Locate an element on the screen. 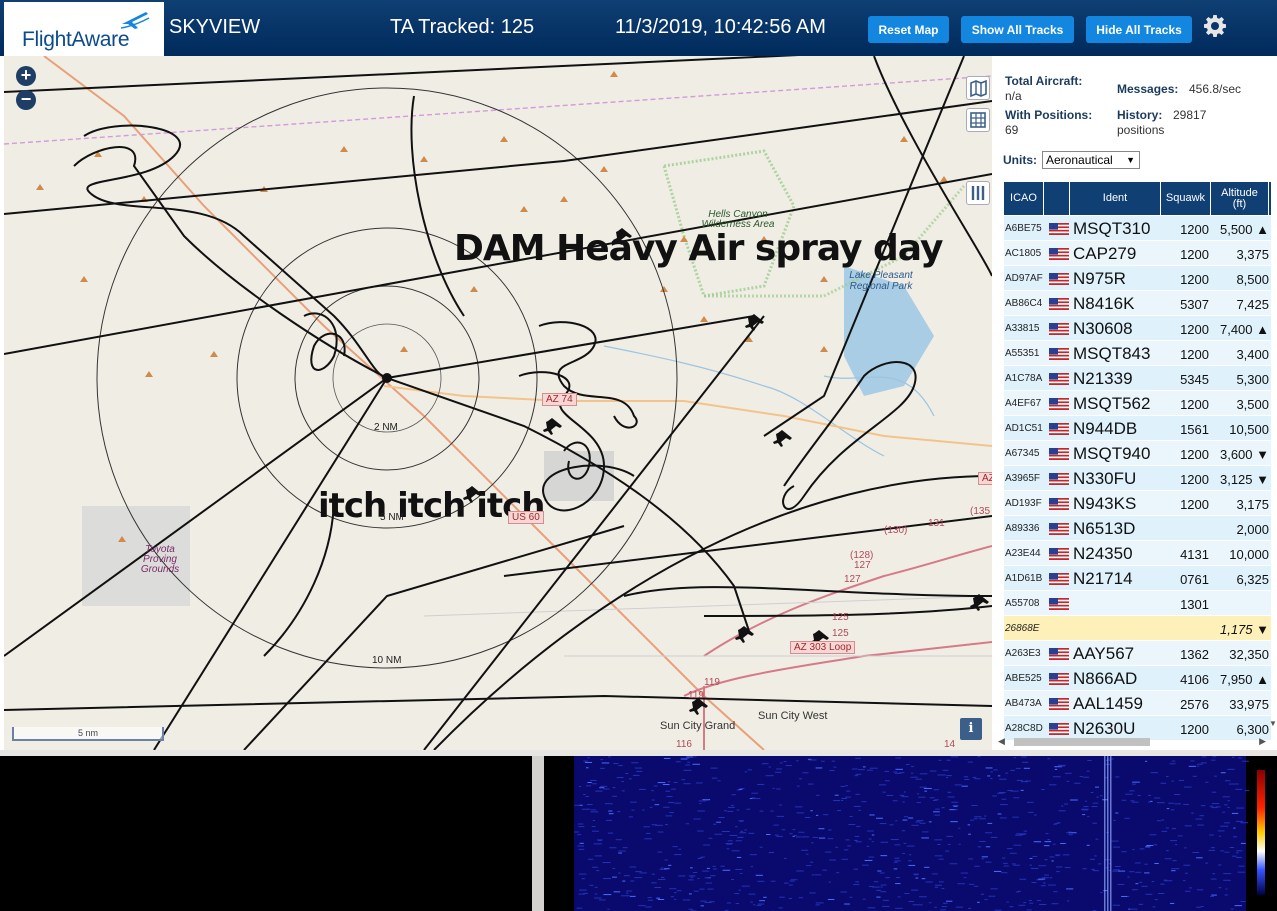 This screenshot has width=1277, height=911. scroll-right-icon: ▶ is located at coordinates (1262, 741).